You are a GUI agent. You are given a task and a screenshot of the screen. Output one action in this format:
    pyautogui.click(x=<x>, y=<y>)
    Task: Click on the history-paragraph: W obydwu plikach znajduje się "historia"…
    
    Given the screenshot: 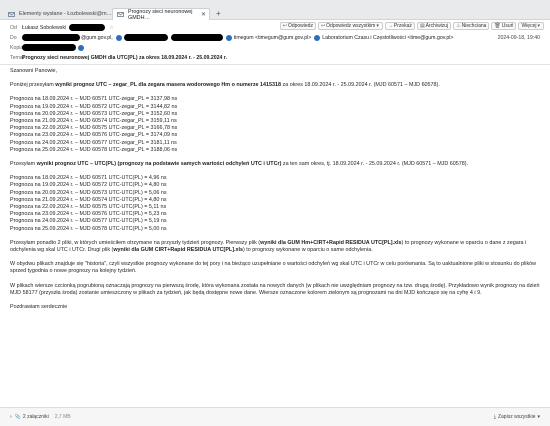 What is the action you would take?
    pyautogui.click(x=273, y=268)
    